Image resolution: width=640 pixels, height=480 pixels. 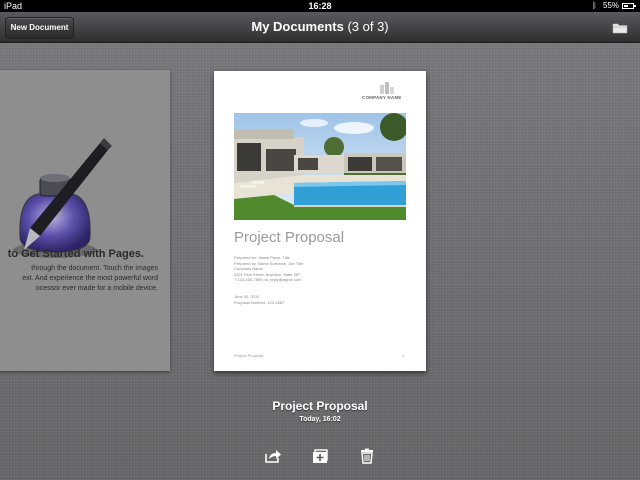 I want to click on title-text: My Documents, so click(x=297, y=26).